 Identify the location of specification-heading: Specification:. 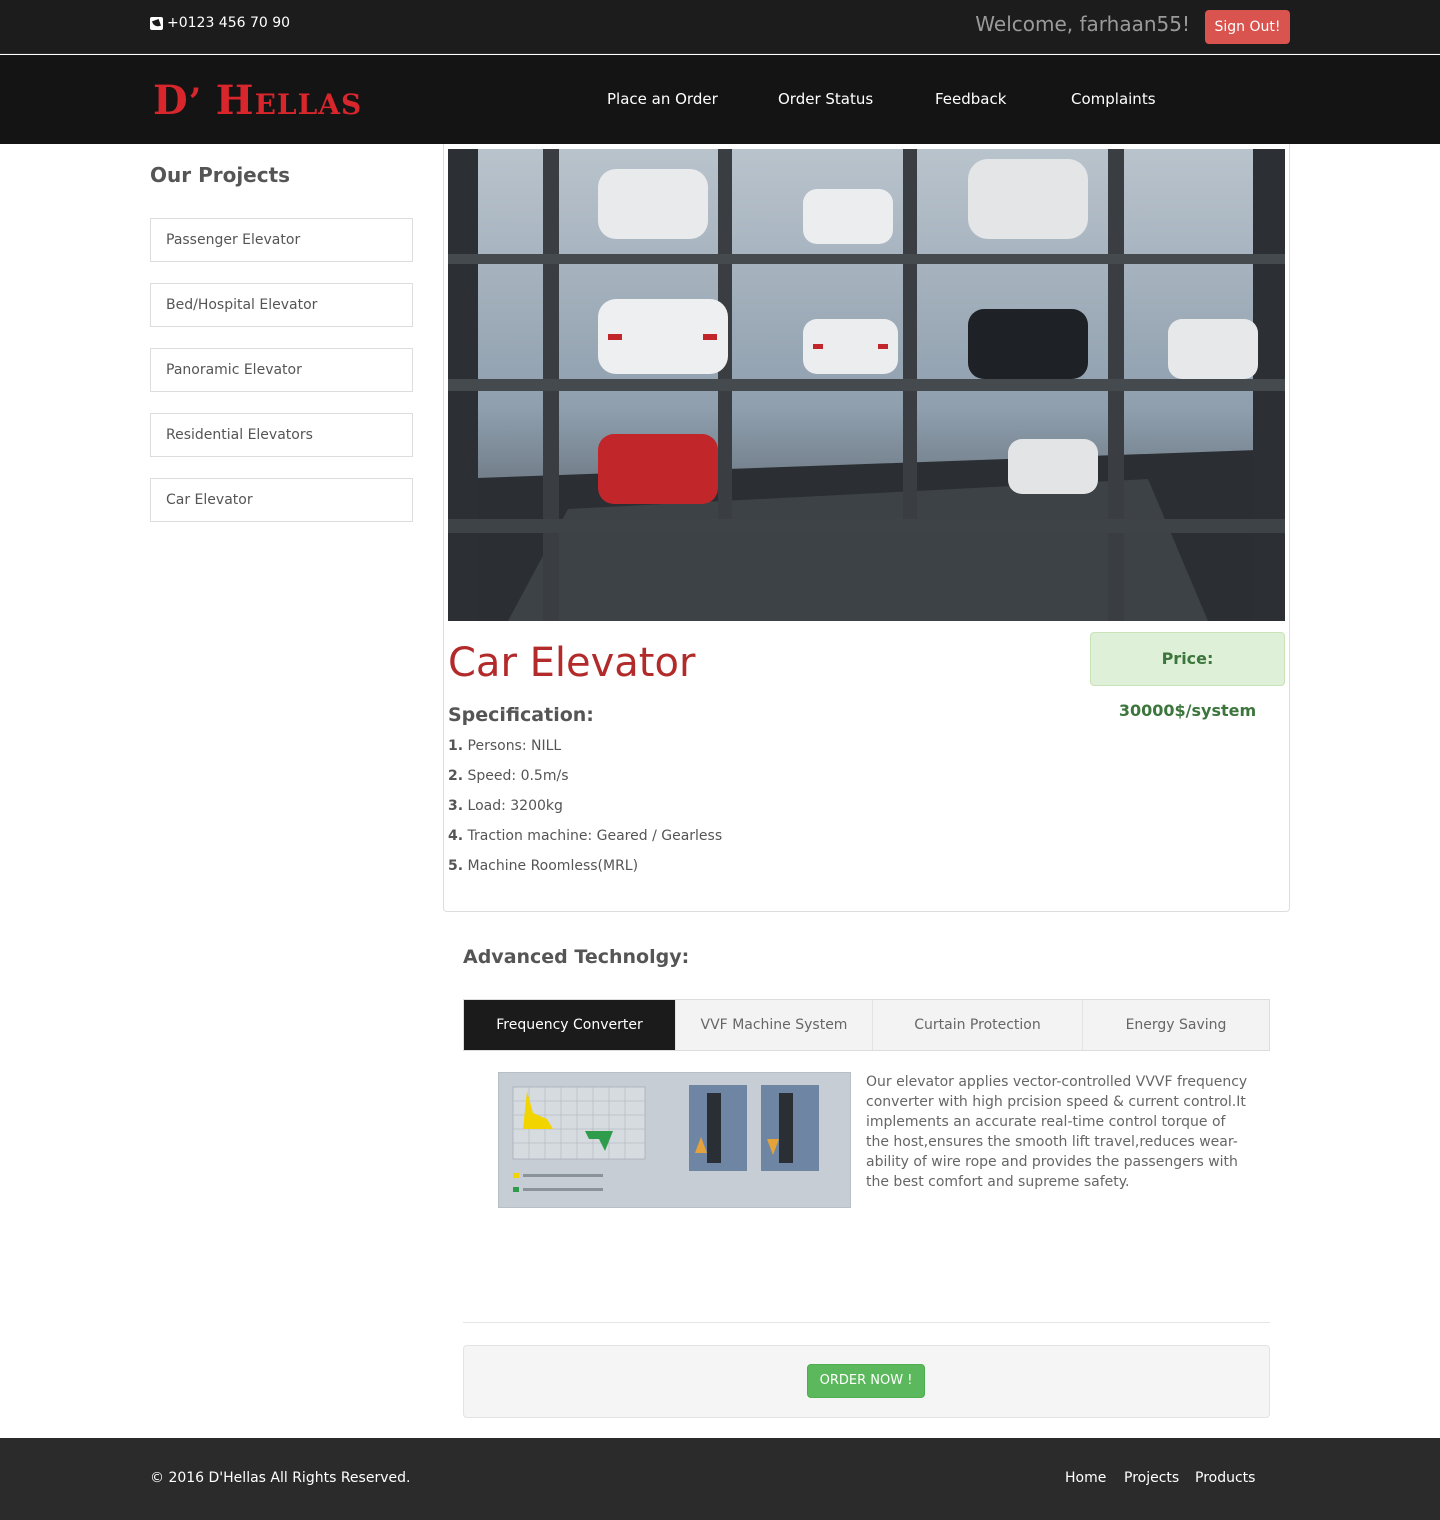
(521, 715).